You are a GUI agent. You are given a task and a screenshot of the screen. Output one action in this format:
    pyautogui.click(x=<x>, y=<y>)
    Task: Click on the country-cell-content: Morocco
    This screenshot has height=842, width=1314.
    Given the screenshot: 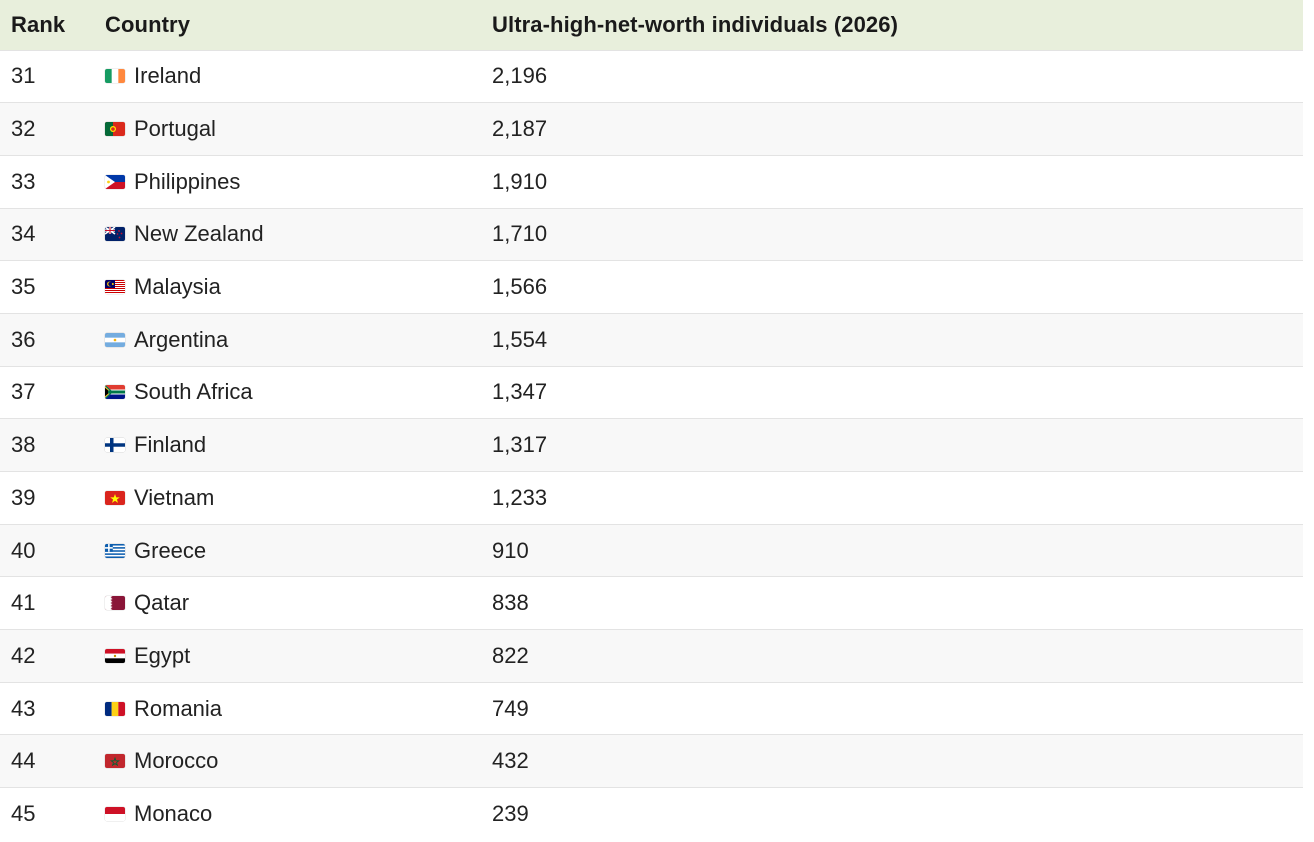 What is the action you would take?
    pyautogui.click(x=293, y=761)
    